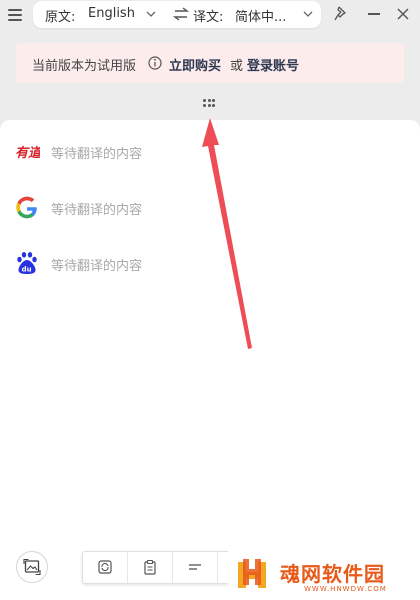 Image resolution: width=420 pixels, height=600 pixels. I want to click on refresh-icon, so click(105, 567).